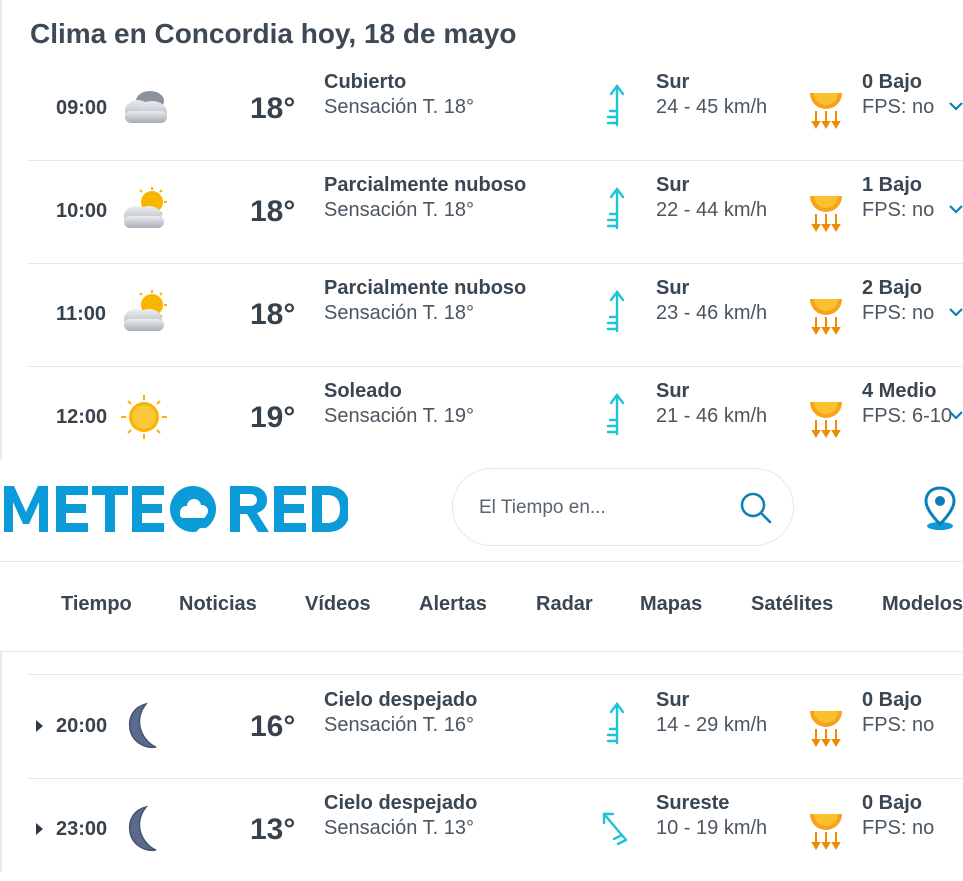  Describe the element at coordinates (81, 314) in the screenshot. I see `hour-time: 11:00` at that location.